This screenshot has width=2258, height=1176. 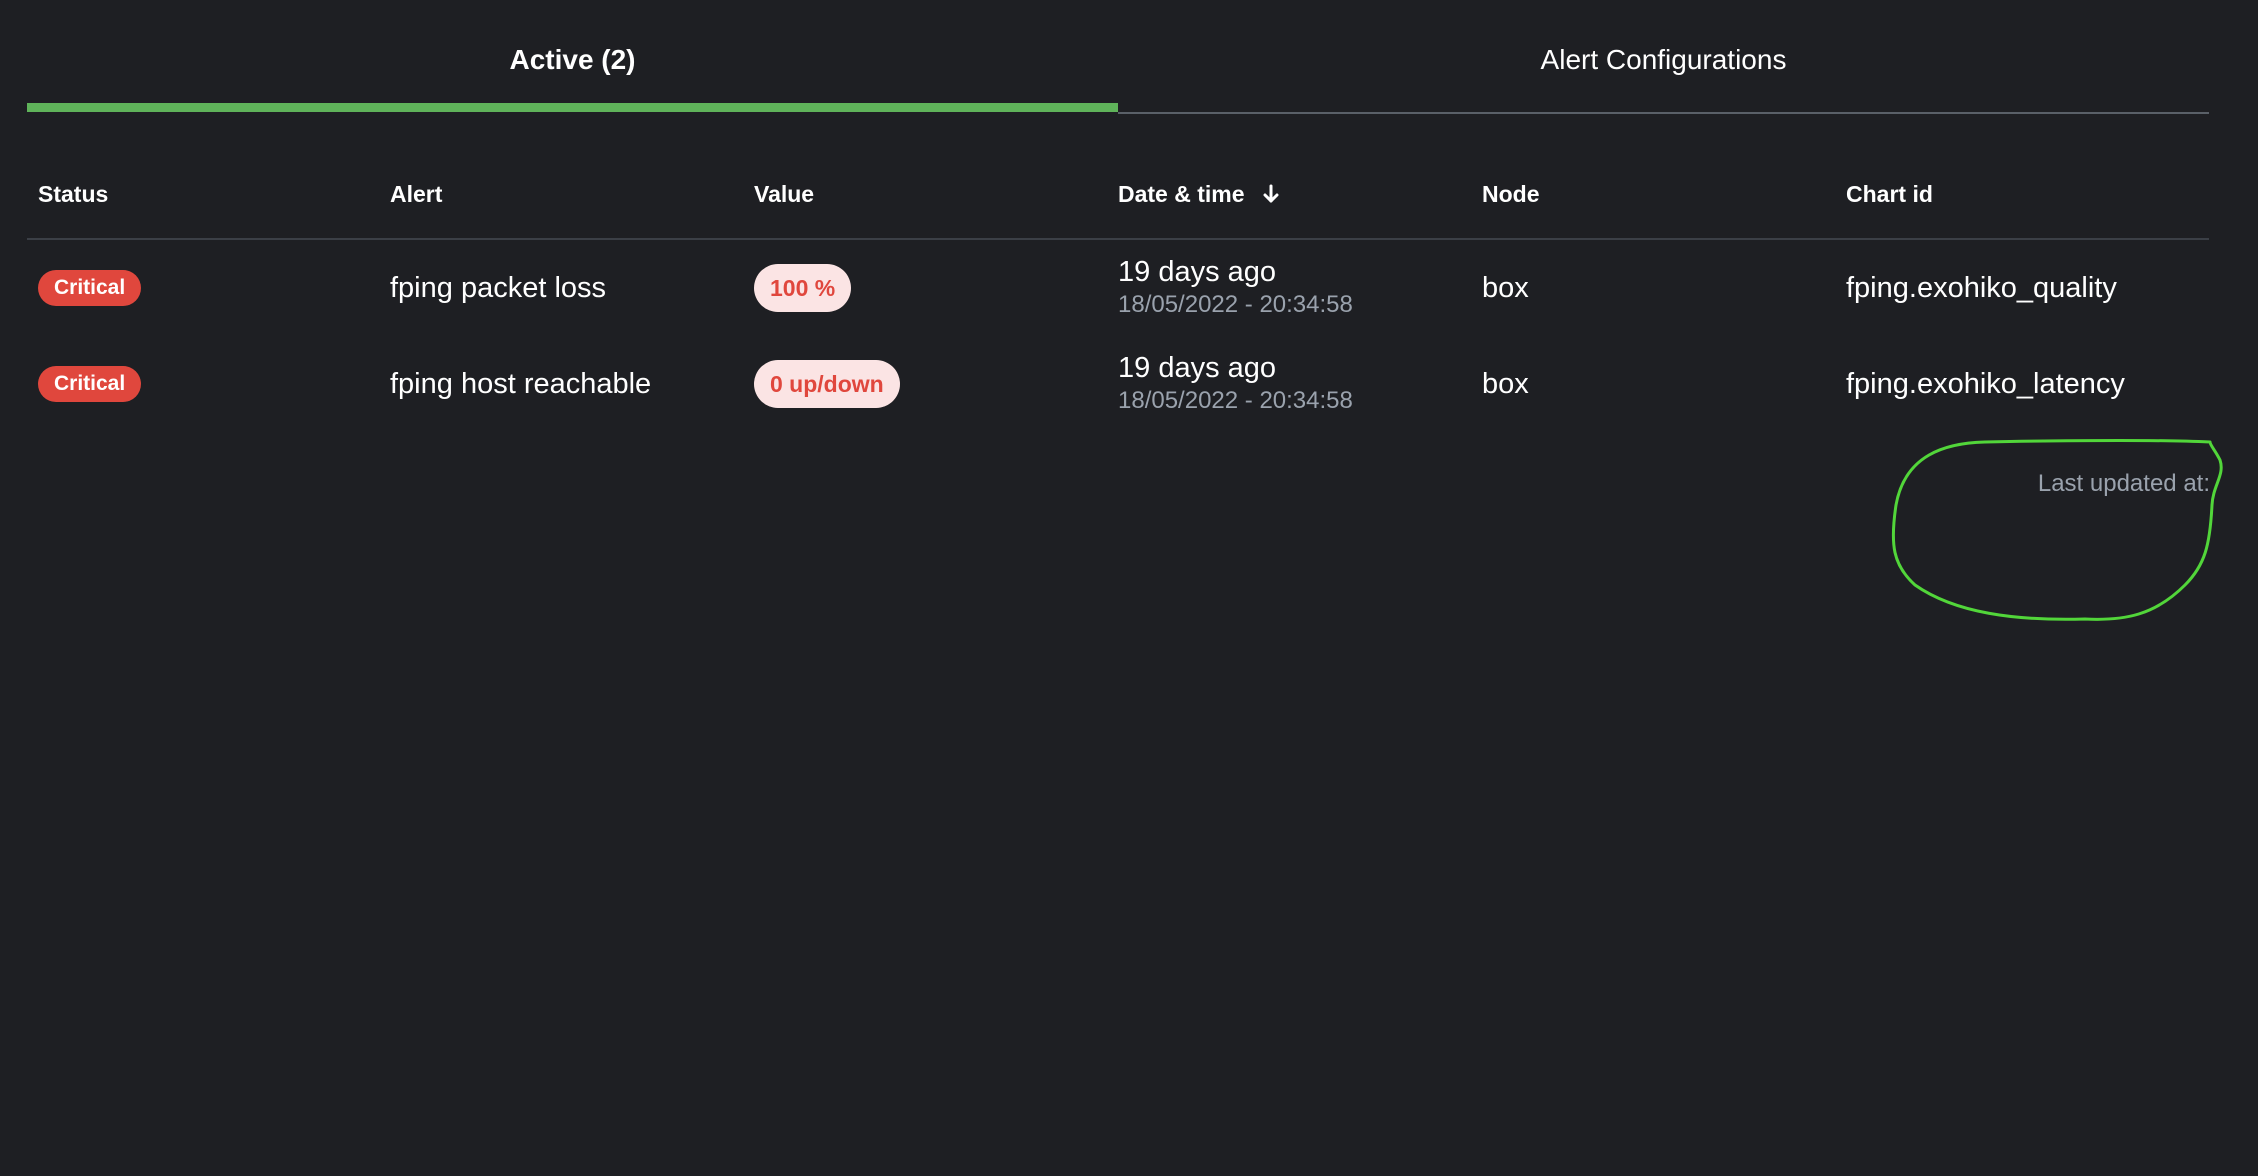 I want to click on arrow-down-icon, so click(x=1271, y=194).